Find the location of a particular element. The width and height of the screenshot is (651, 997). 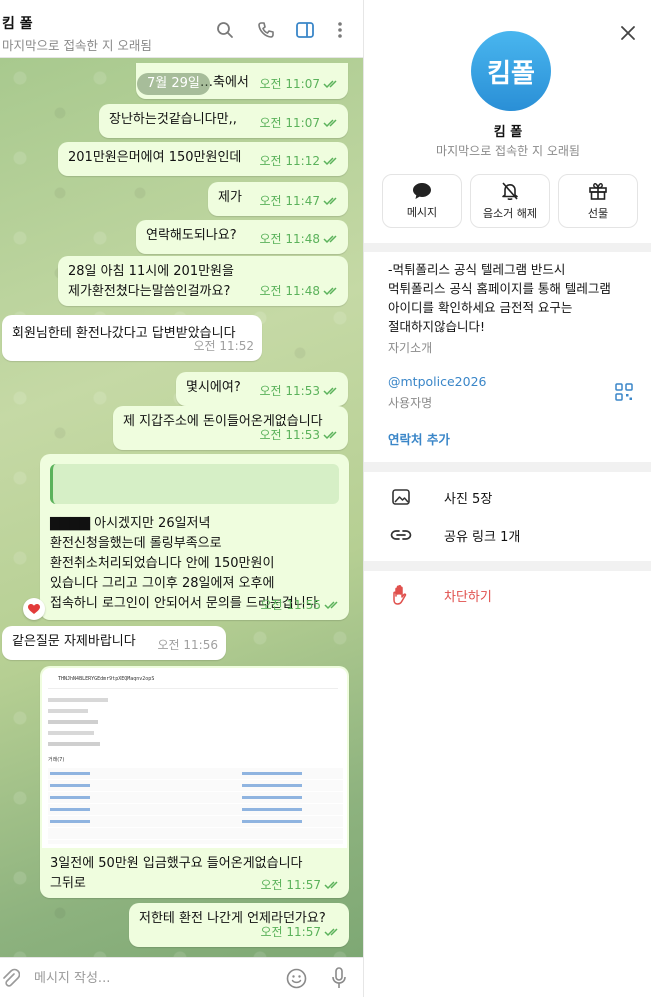

username-label: 사용자명 is located at coordinates (410, 403).